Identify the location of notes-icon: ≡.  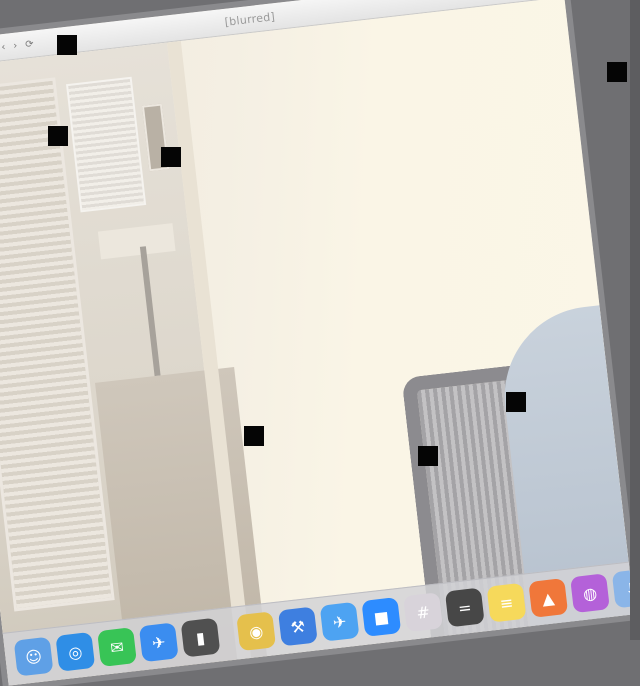
(506, 602).